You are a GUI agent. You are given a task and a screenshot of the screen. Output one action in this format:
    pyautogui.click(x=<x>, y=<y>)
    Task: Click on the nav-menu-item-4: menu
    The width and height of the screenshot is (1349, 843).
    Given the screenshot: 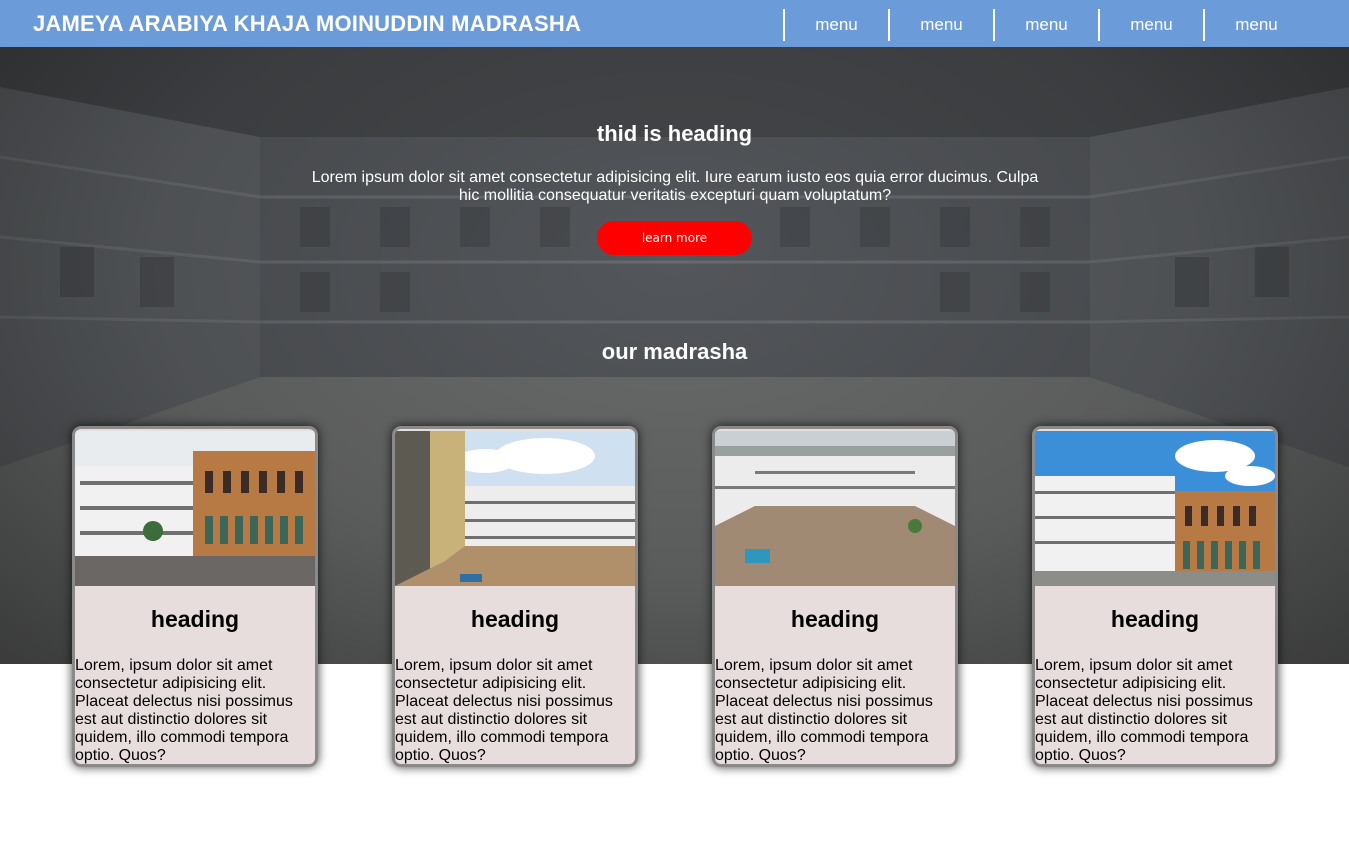 What is the action you would take?
    pyautogui.click(x=1150, y=25)
    